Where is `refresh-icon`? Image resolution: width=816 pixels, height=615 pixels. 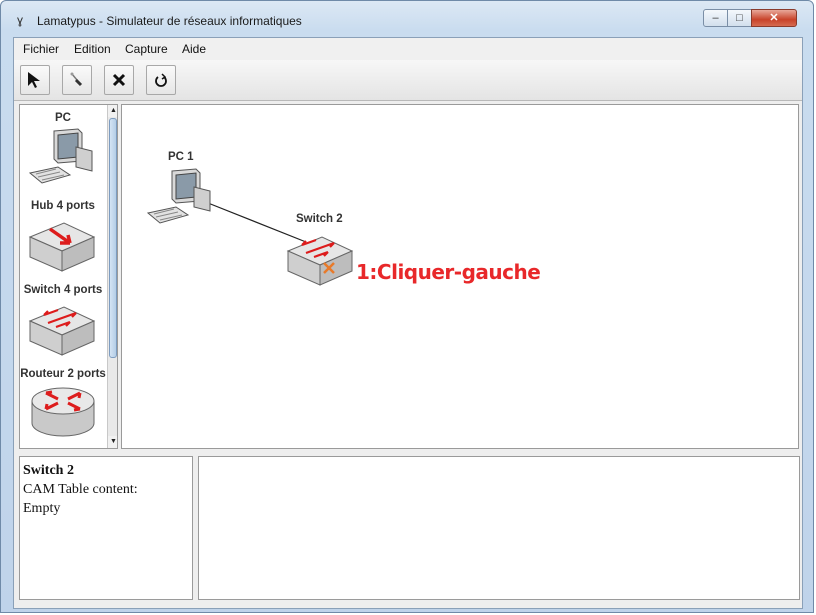 refresh-icon is located at coordinates (161, 80).